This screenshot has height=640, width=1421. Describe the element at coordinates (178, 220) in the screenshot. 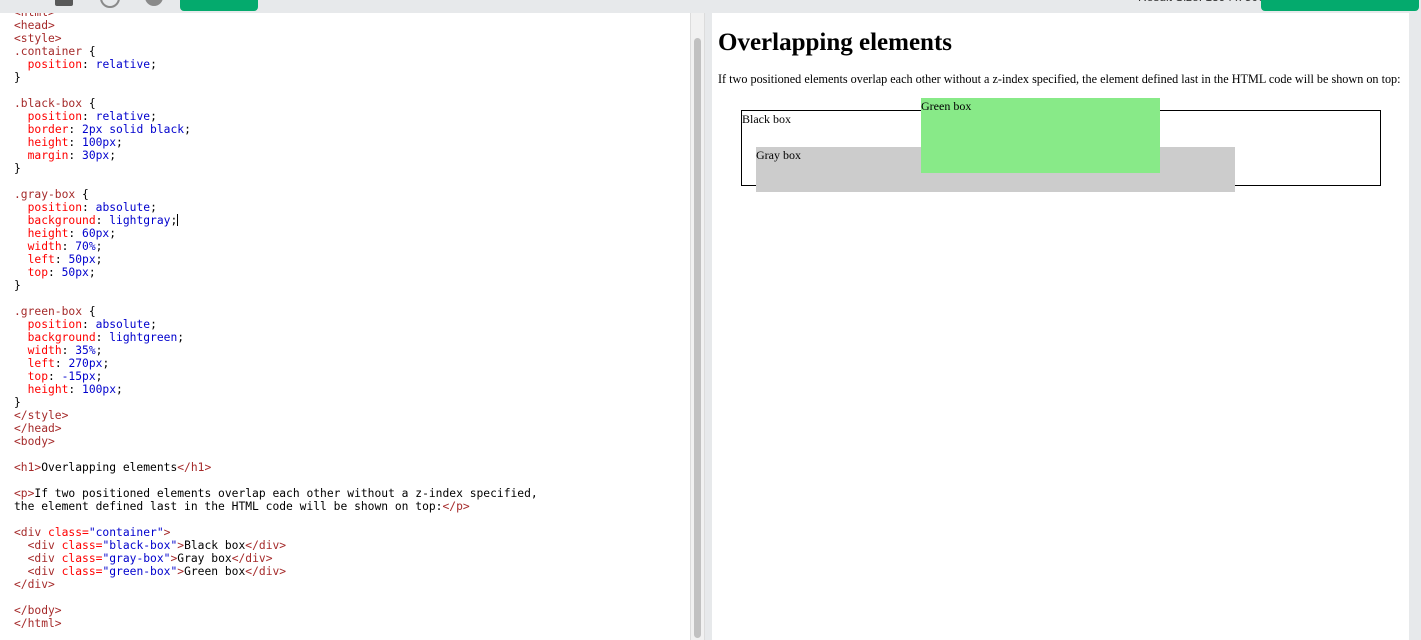

I see `text-caret` at that location.